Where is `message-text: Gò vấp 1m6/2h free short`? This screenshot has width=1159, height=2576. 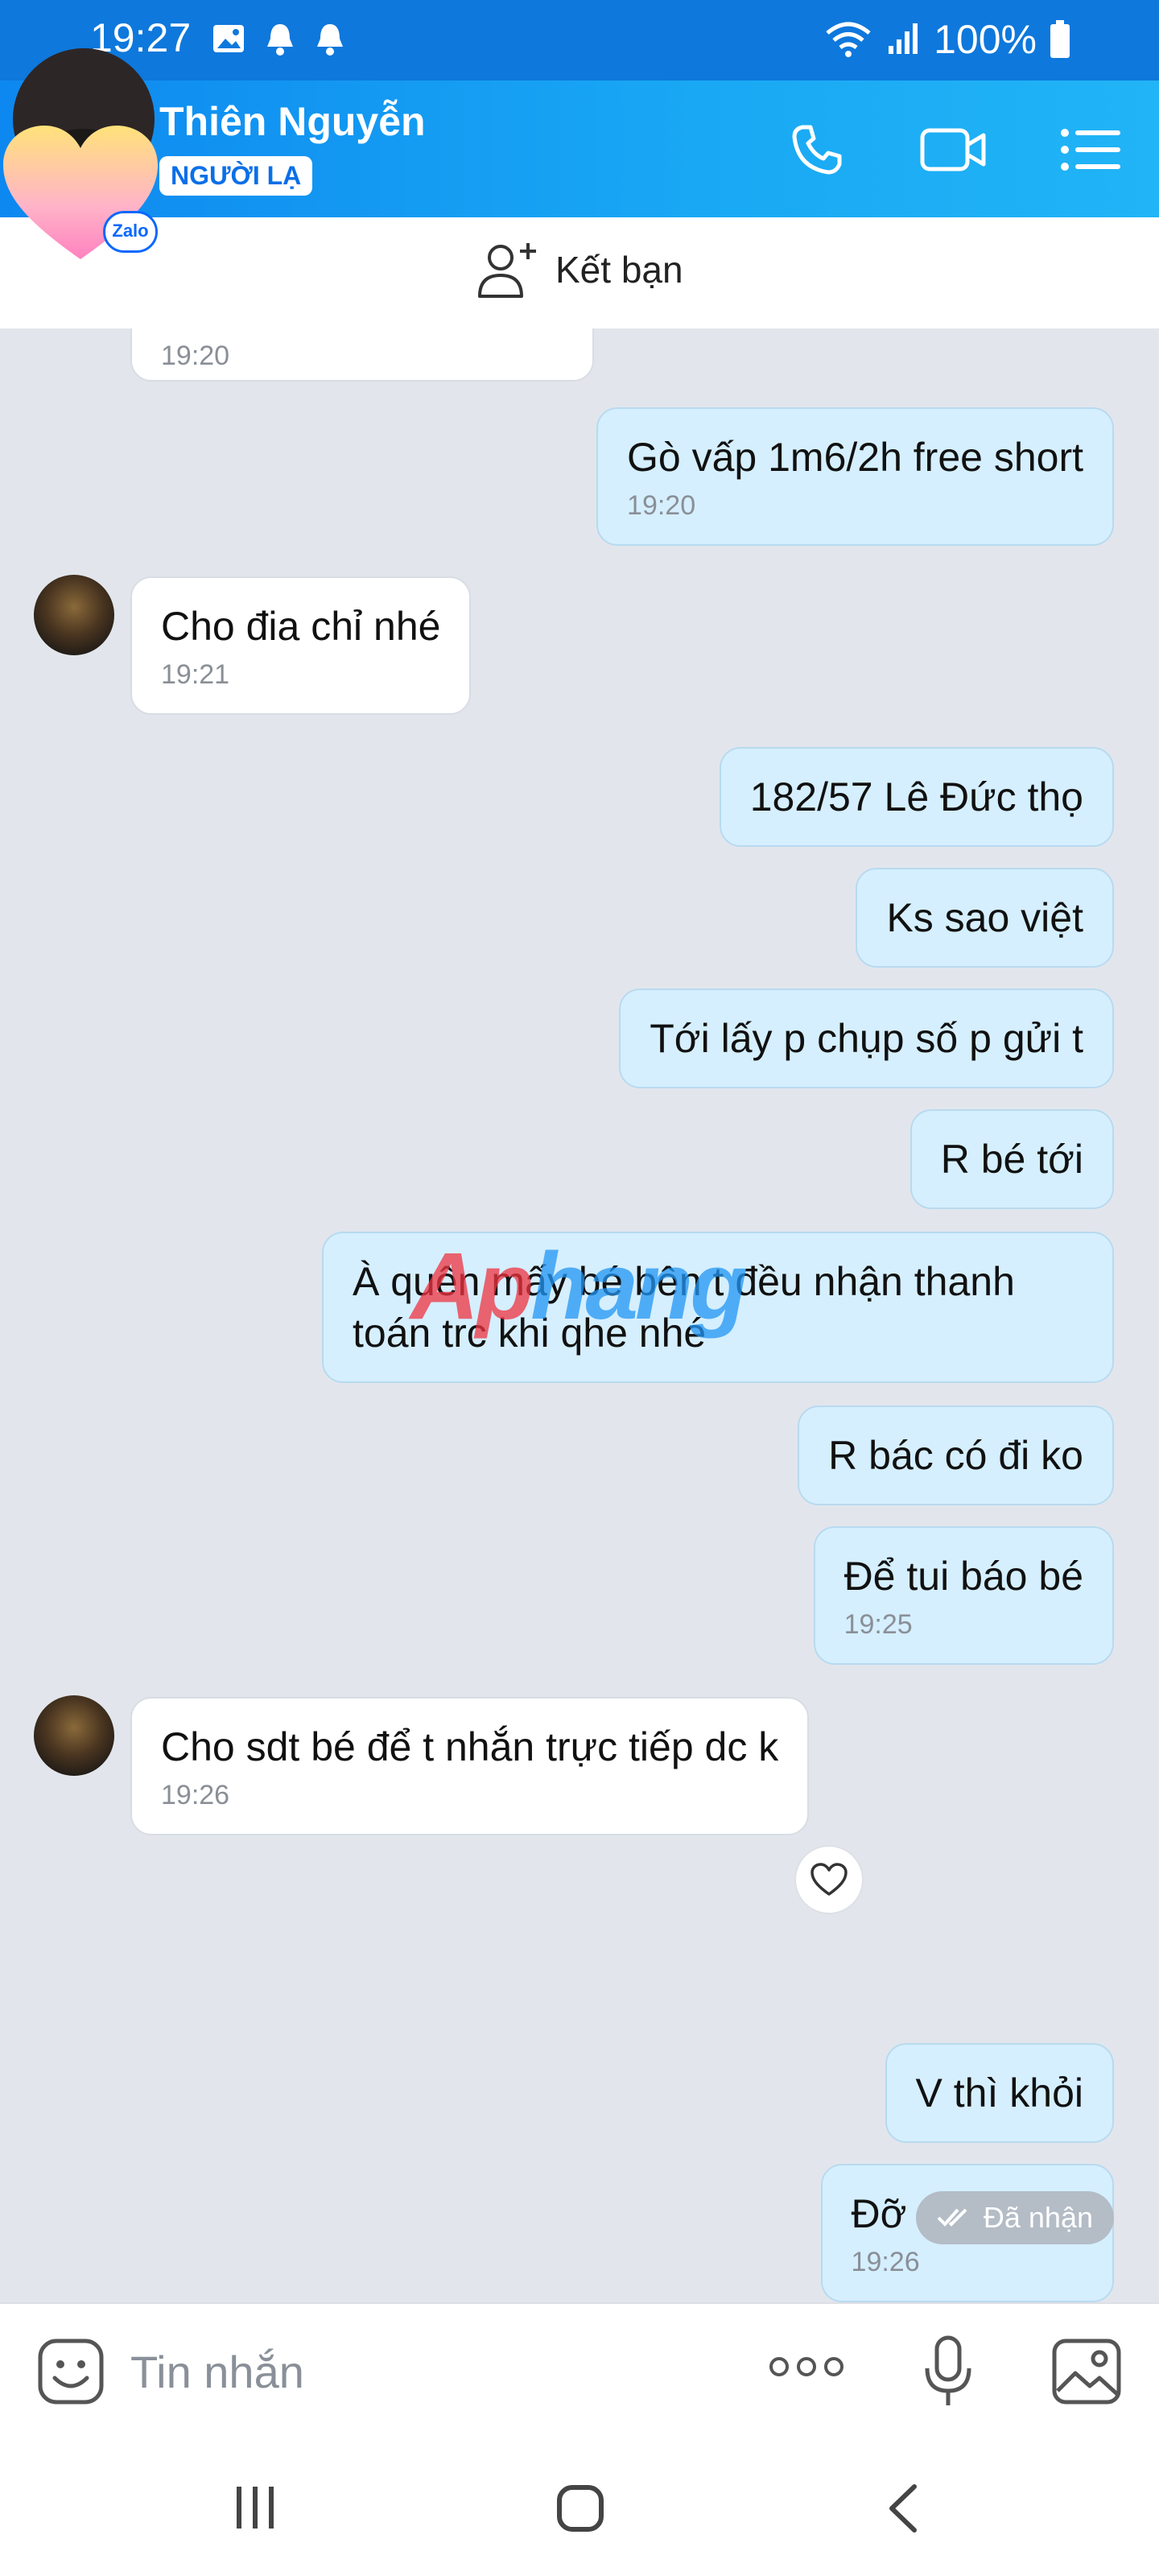 message-text: Gò vấp 1m6/2h free short is located at coordinates (855, 457).